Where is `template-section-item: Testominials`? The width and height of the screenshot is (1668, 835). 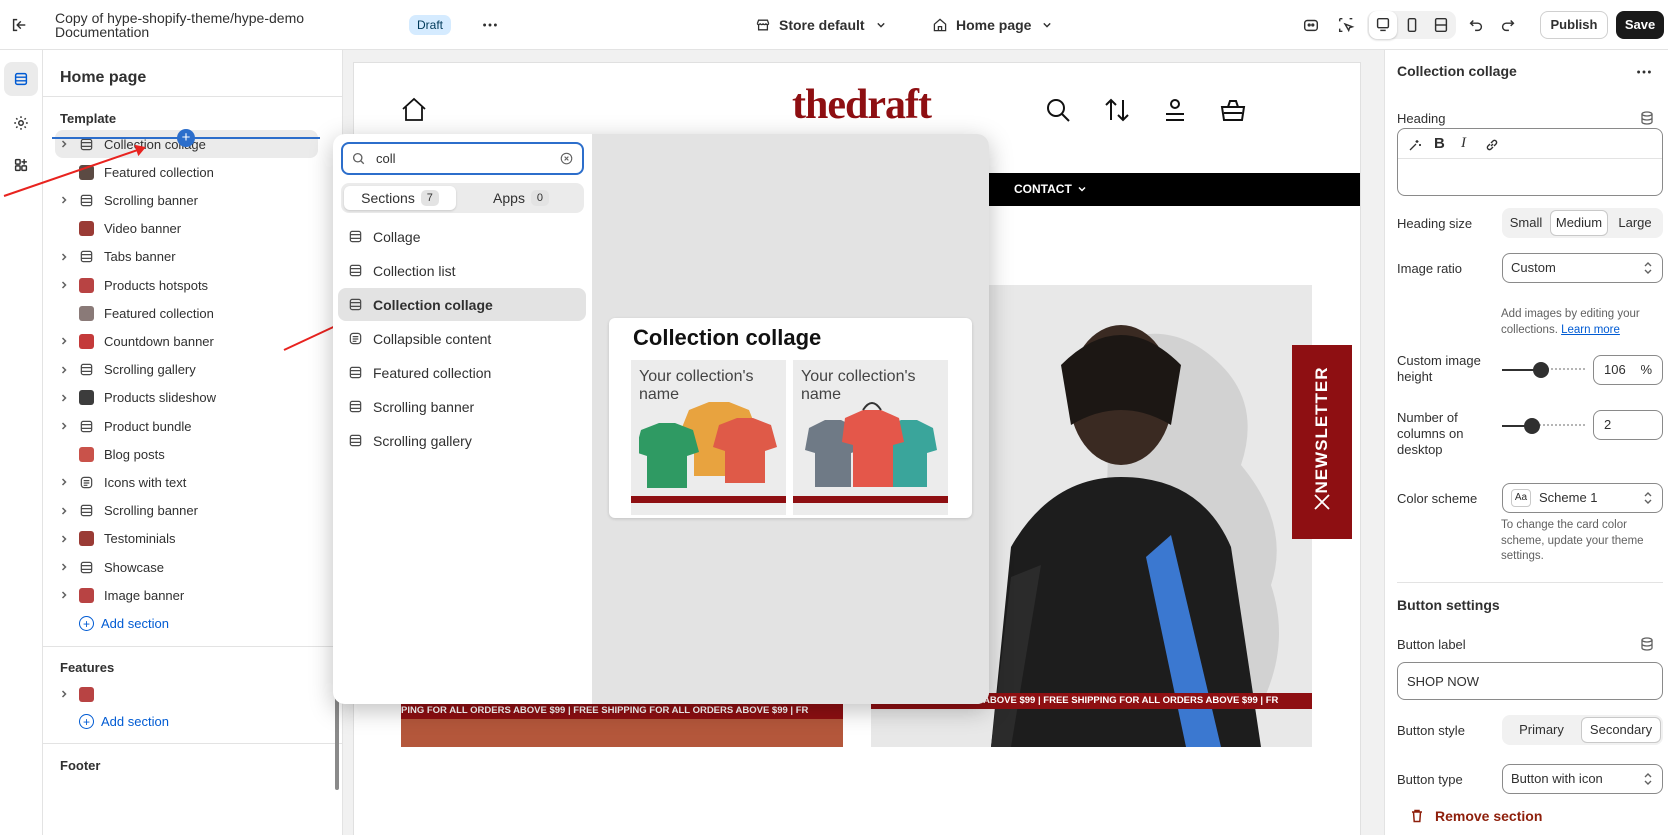
template-section-item: Testominials is located at coordinates (186, 539).